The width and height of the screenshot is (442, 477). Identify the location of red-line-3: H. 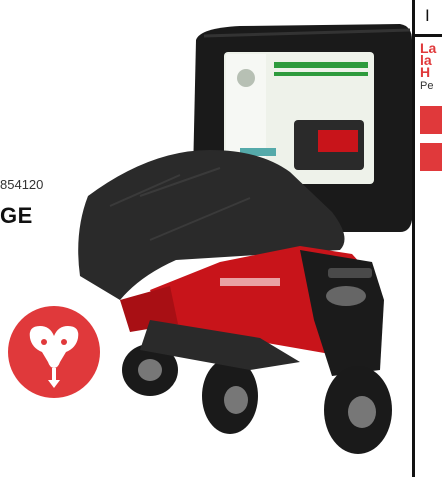
(425, 72).